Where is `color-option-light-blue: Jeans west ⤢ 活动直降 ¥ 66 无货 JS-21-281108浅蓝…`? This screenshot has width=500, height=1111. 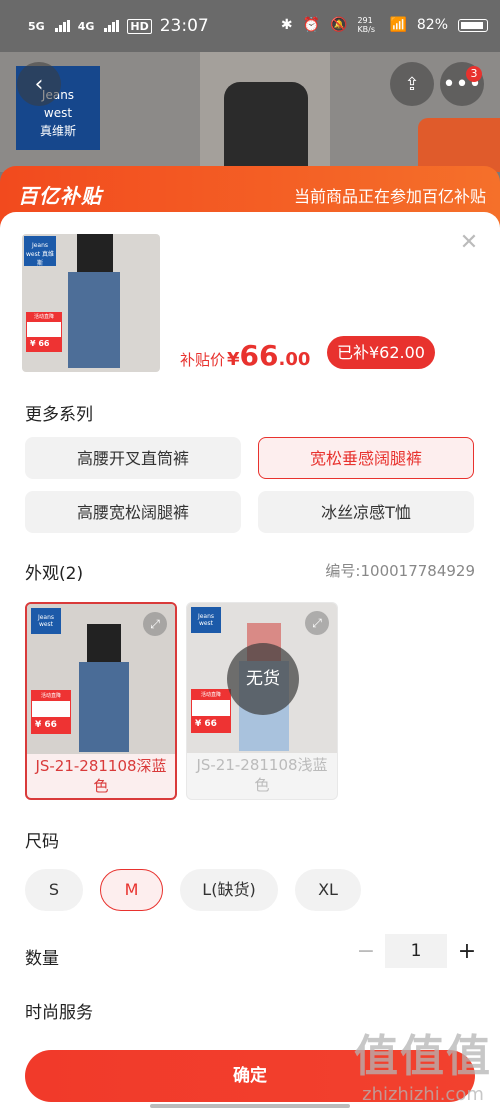
color-option-light-blue: Jeans west ⤢ 活动直降 ¥ 66 无货 JS-21-281108浅蓝… is located at coordinates (262, 701).